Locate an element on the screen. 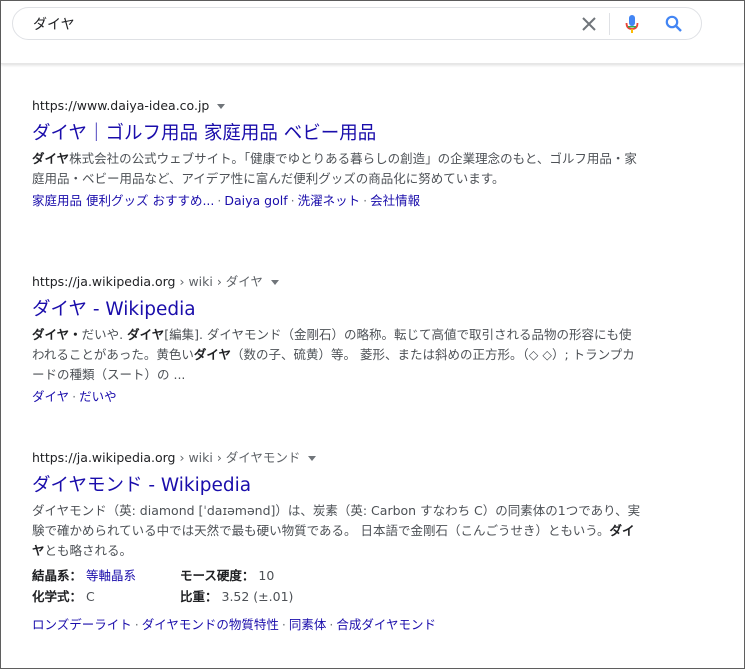  fact-mohs-hardness: モース硬度： 10 is located at coordinates (227, 575).